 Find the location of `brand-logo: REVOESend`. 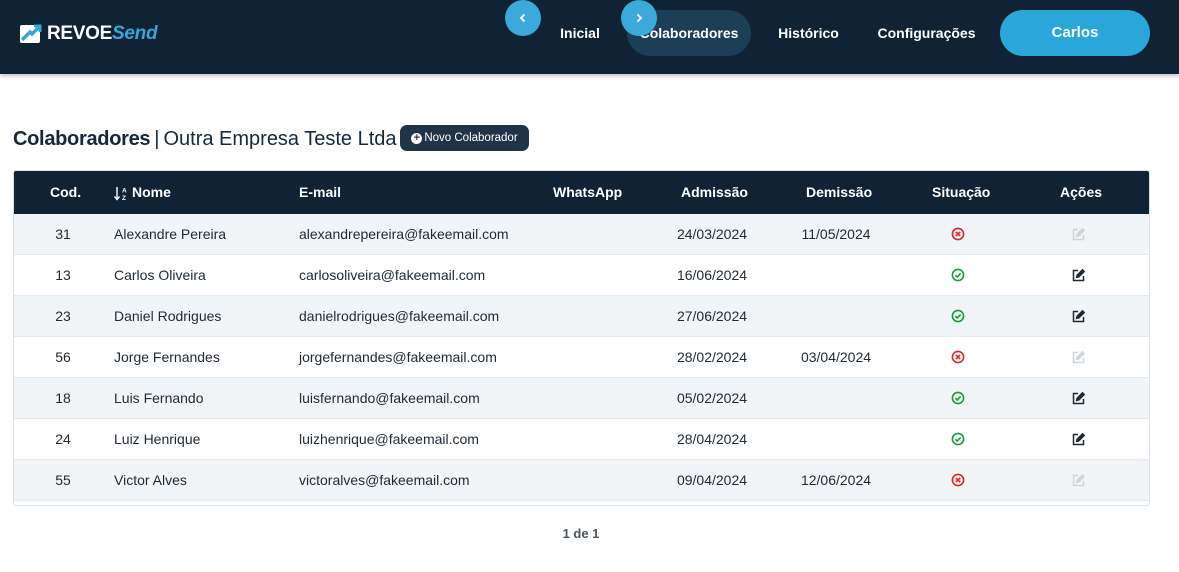

brand-logo: REVOESend is located at coordinates (88, 34).